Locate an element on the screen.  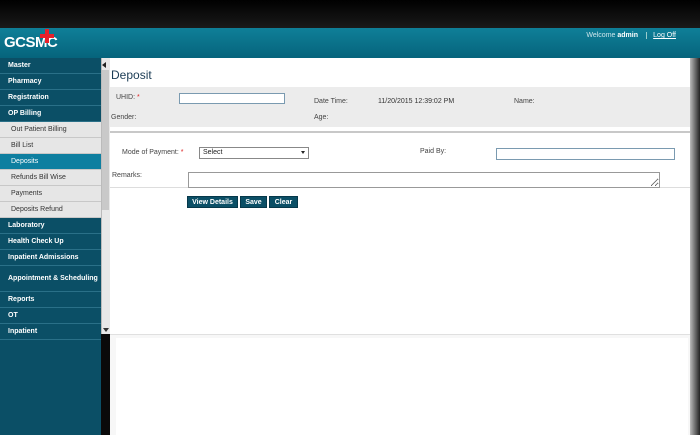
uhid-input is located at coordinates (232, 98).